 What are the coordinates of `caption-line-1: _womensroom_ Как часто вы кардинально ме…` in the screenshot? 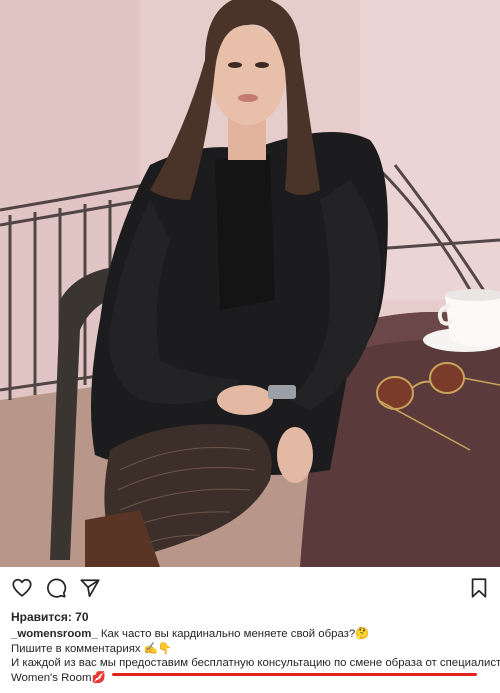 It's located at (251, 634).